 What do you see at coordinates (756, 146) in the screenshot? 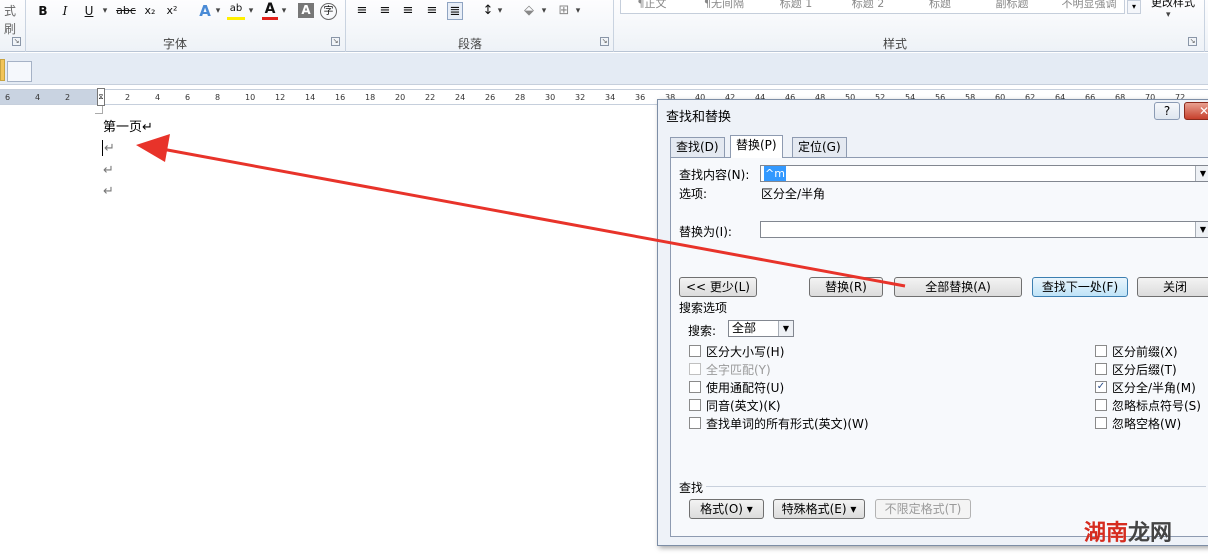
I see `tab-replace: 替换(P)` at bounding box center [756, 146].